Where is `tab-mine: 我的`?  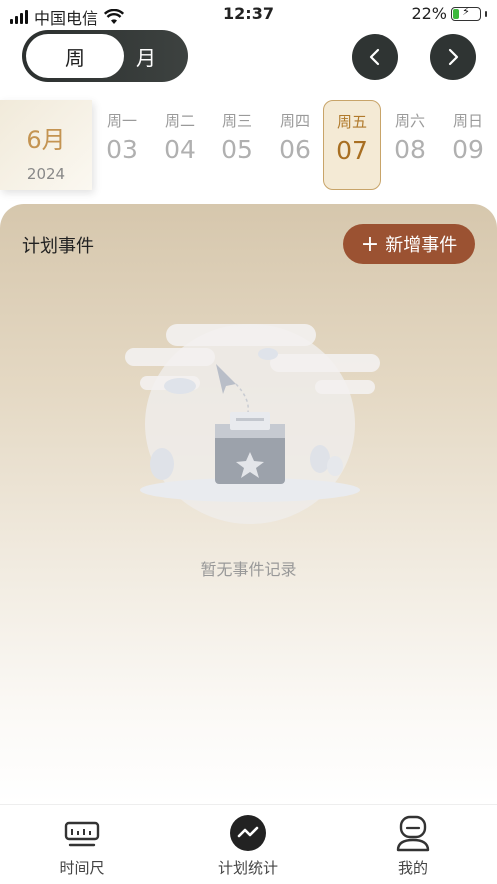
tab-mine: 我的 is located at coordinates (413, 845).